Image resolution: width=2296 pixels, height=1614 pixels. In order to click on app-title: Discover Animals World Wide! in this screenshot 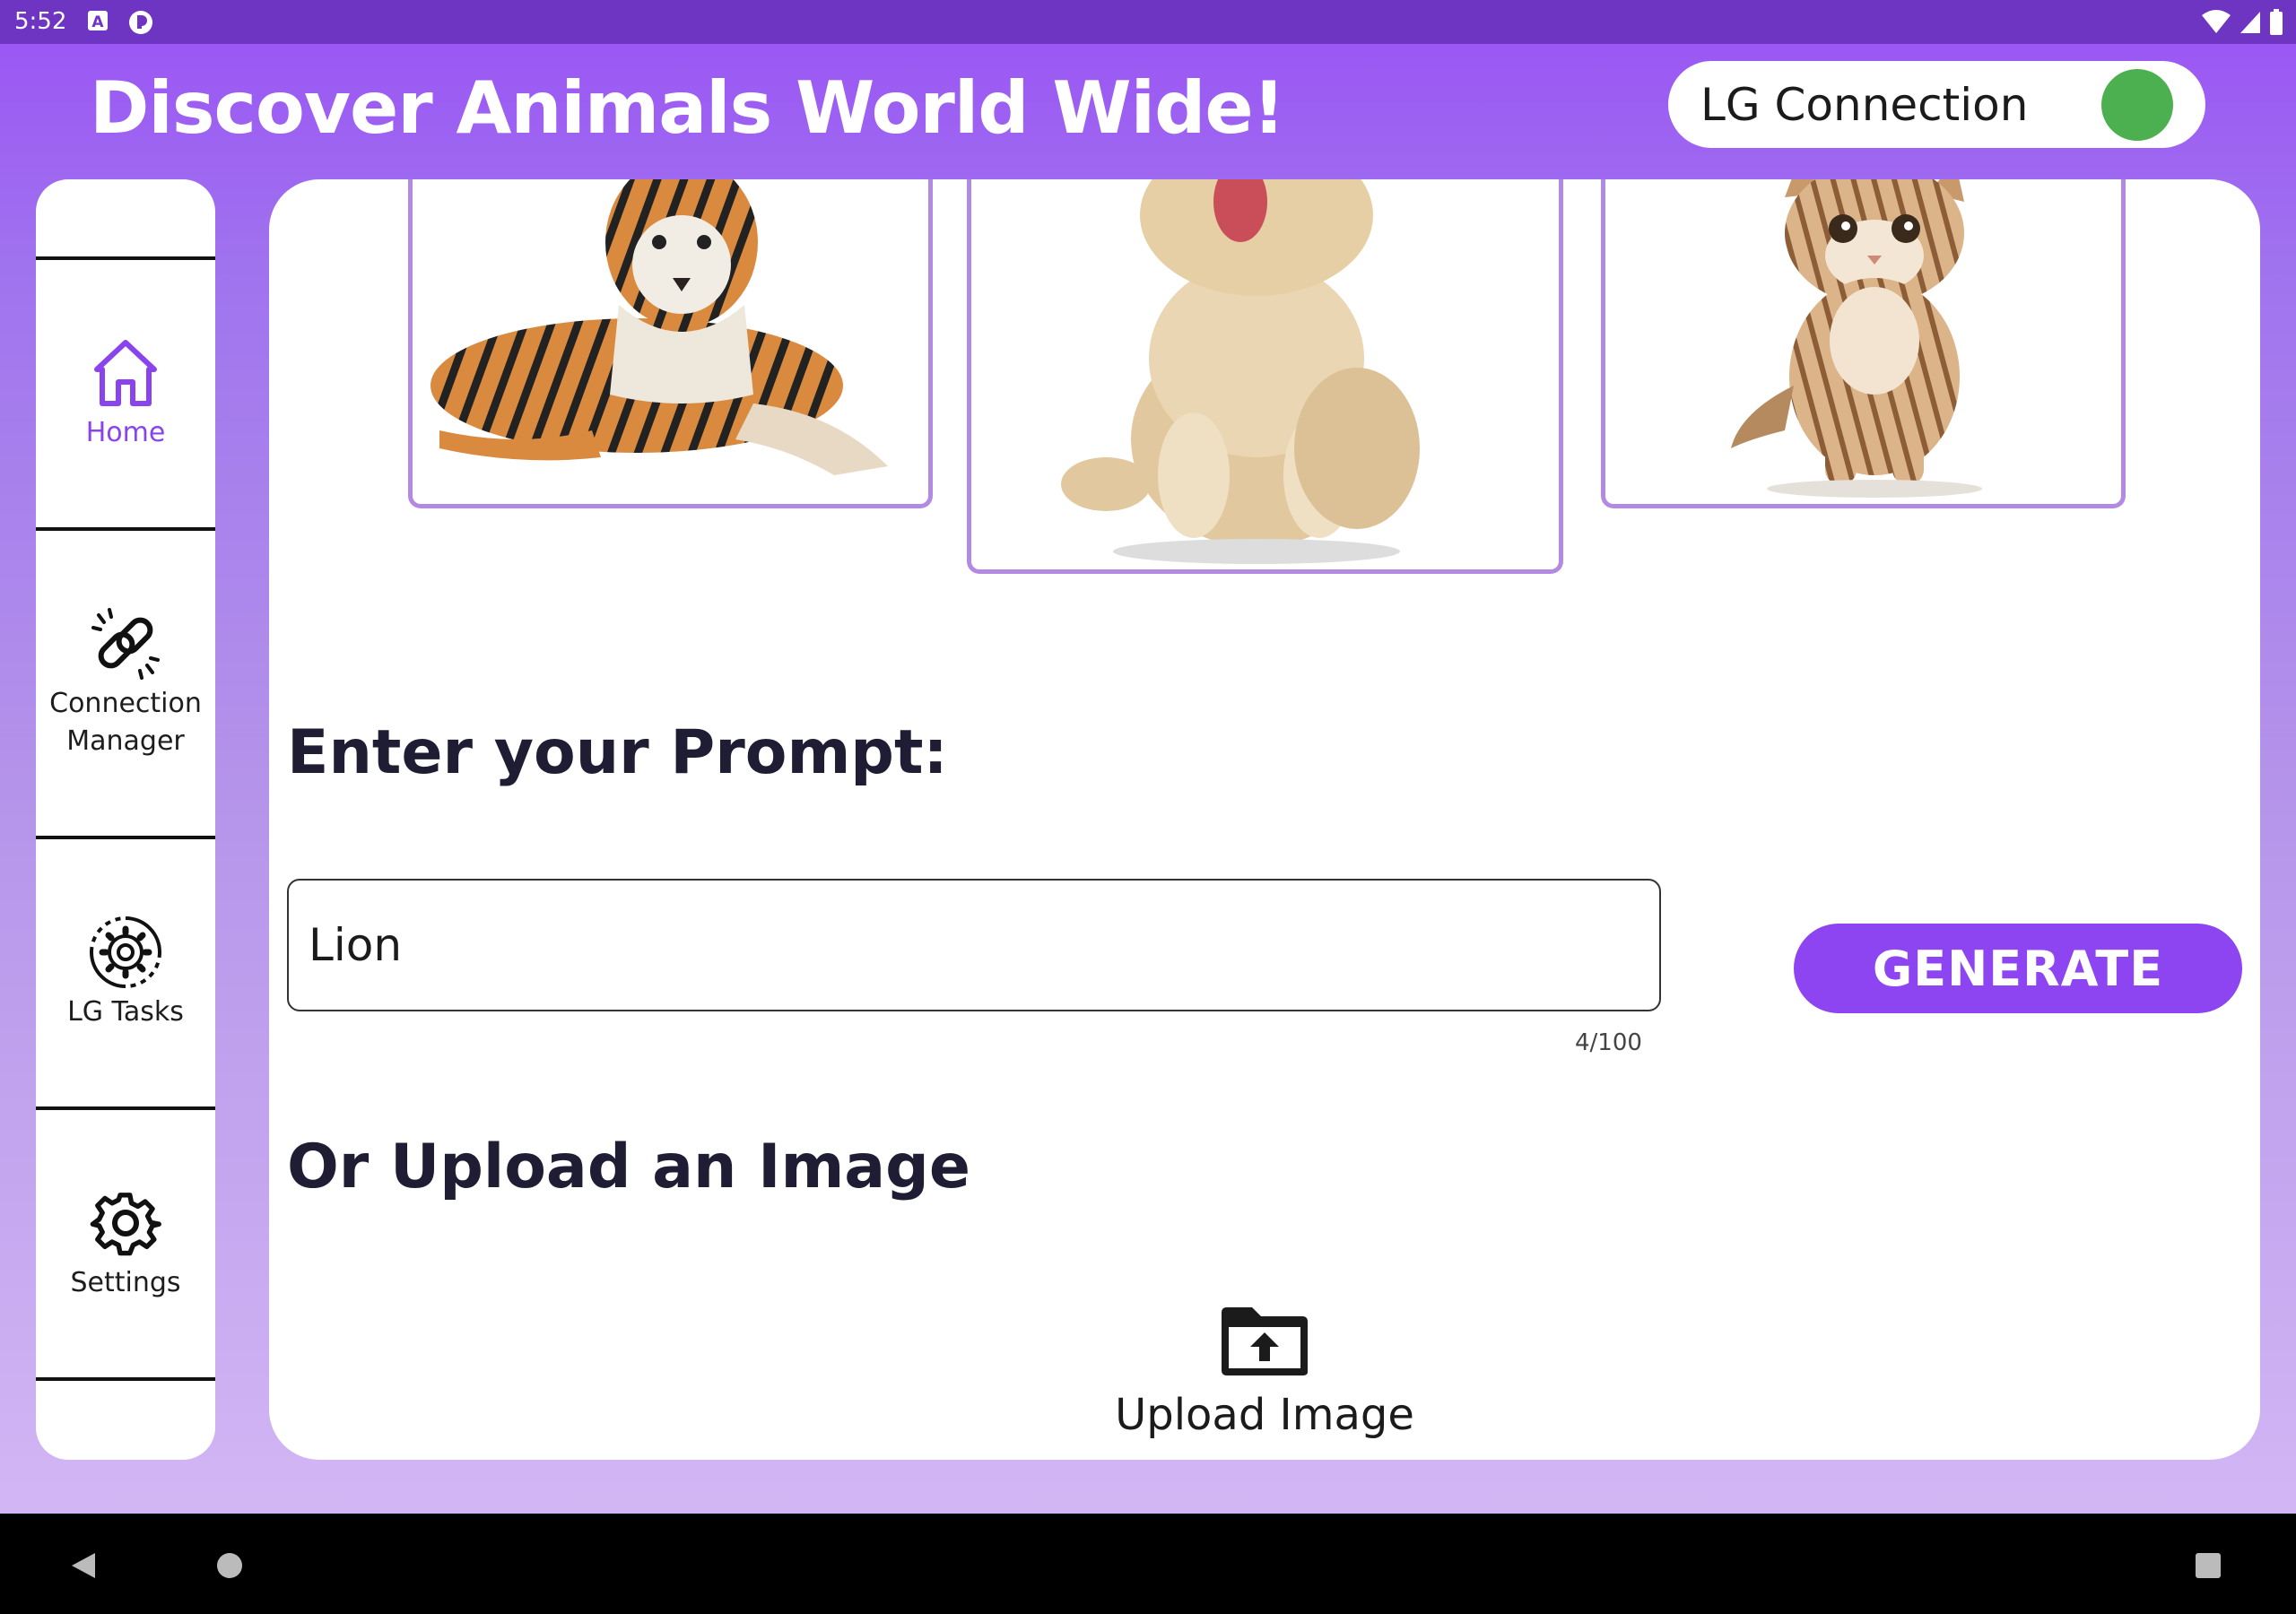, I will do `click(687, 108)`.